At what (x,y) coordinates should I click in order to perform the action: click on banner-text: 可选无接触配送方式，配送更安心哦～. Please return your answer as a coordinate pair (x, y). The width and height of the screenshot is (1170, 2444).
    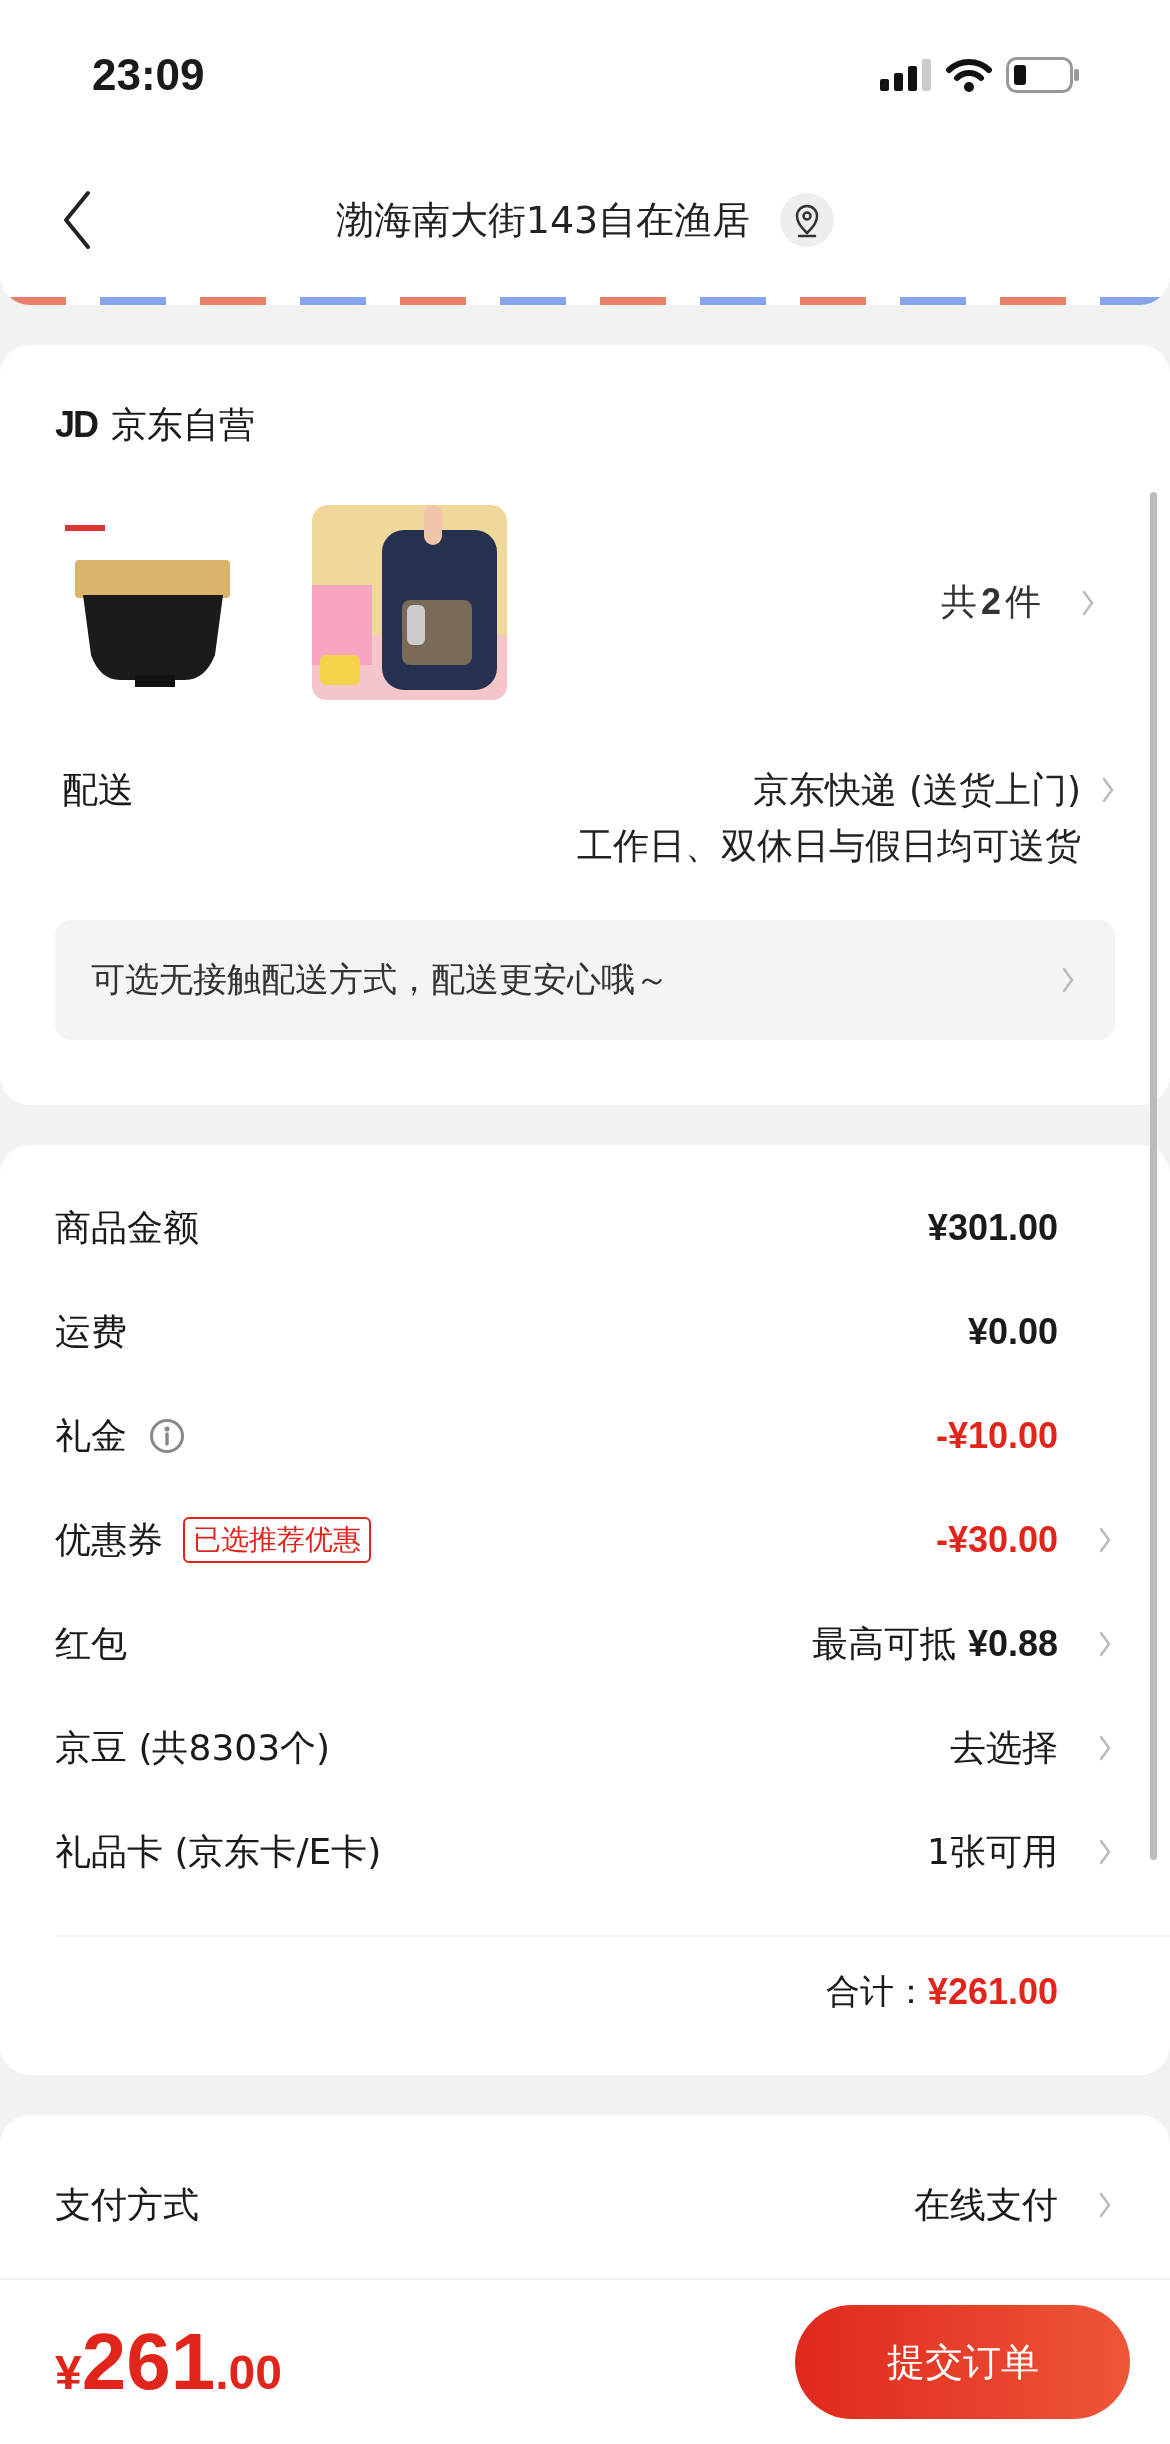
    Looking at the image, I should click on (380, 979).